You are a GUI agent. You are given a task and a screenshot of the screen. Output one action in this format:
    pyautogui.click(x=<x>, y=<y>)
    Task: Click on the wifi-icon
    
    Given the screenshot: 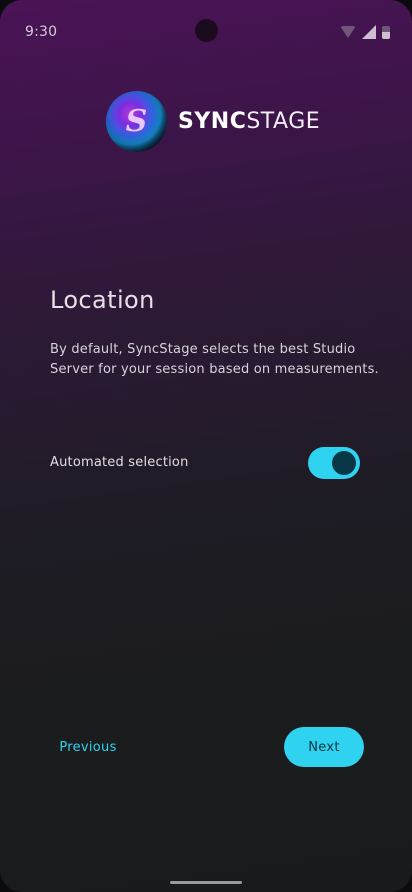 What is the action you would take?
    pyautogui.click(x=348, y=32)
    